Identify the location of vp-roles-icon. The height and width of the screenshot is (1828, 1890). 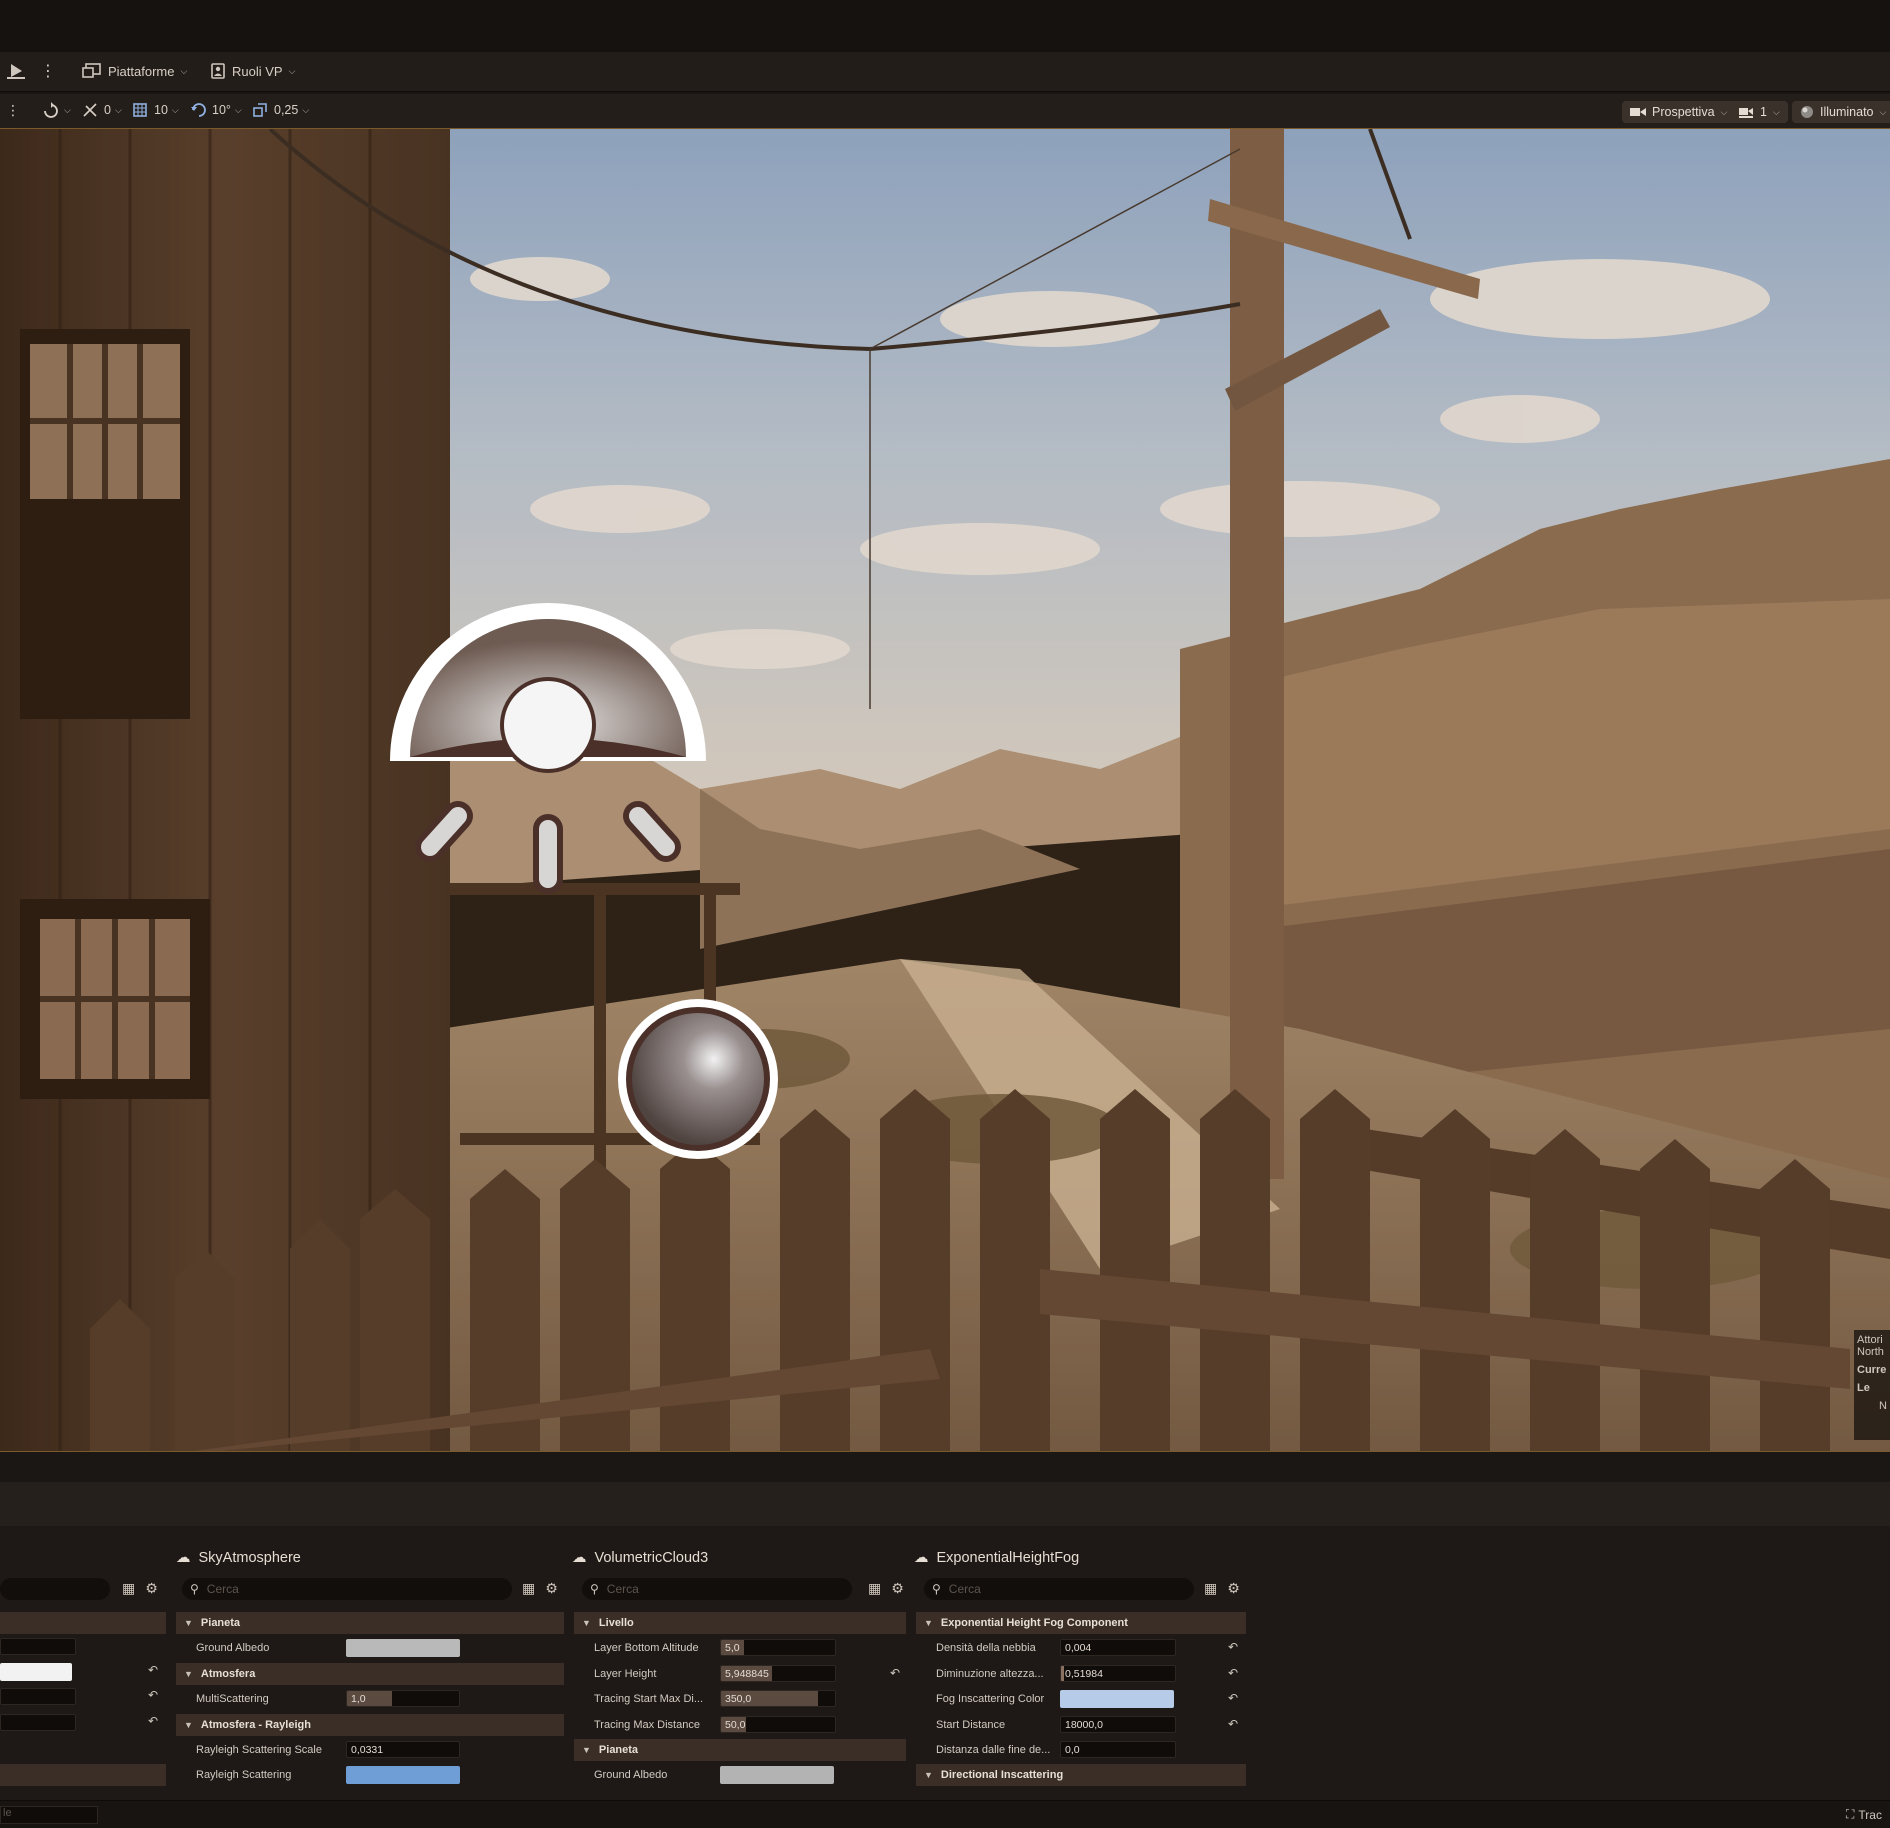
(218, 71).